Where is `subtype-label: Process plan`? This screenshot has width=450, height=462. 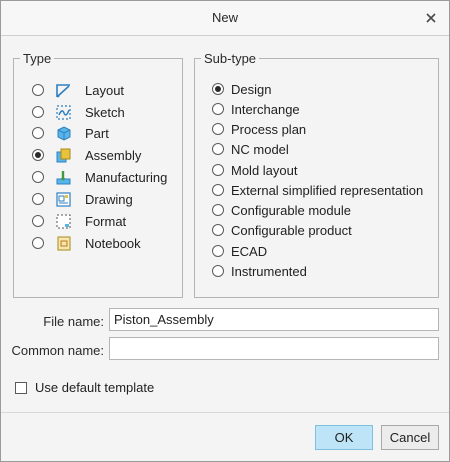
subtype-label: Process plan is located at coordinates (269, 129).